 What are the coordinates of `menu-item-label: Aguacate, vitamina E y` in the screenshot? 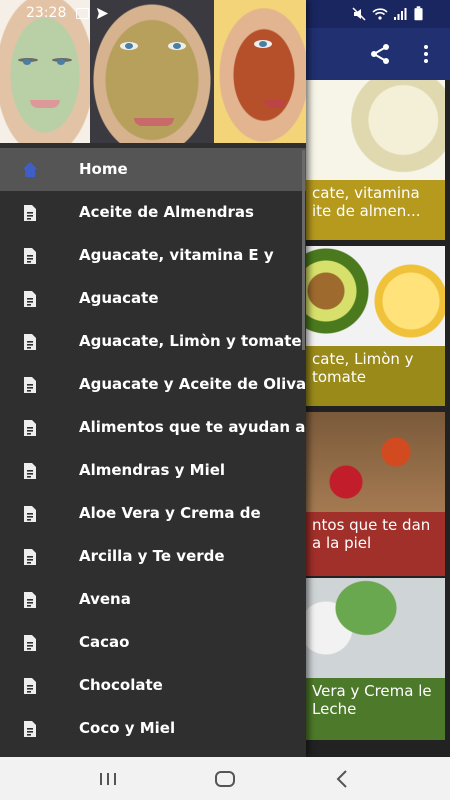 It's located at (176, 255).